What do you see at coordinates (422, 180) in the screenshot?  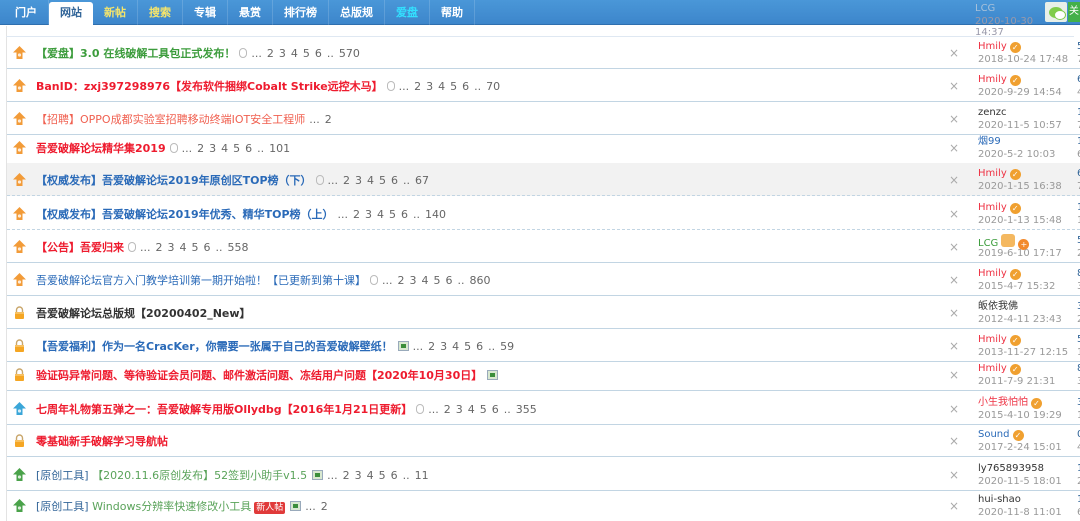 I see `page-link: 67` at bounding box center [422, 180].